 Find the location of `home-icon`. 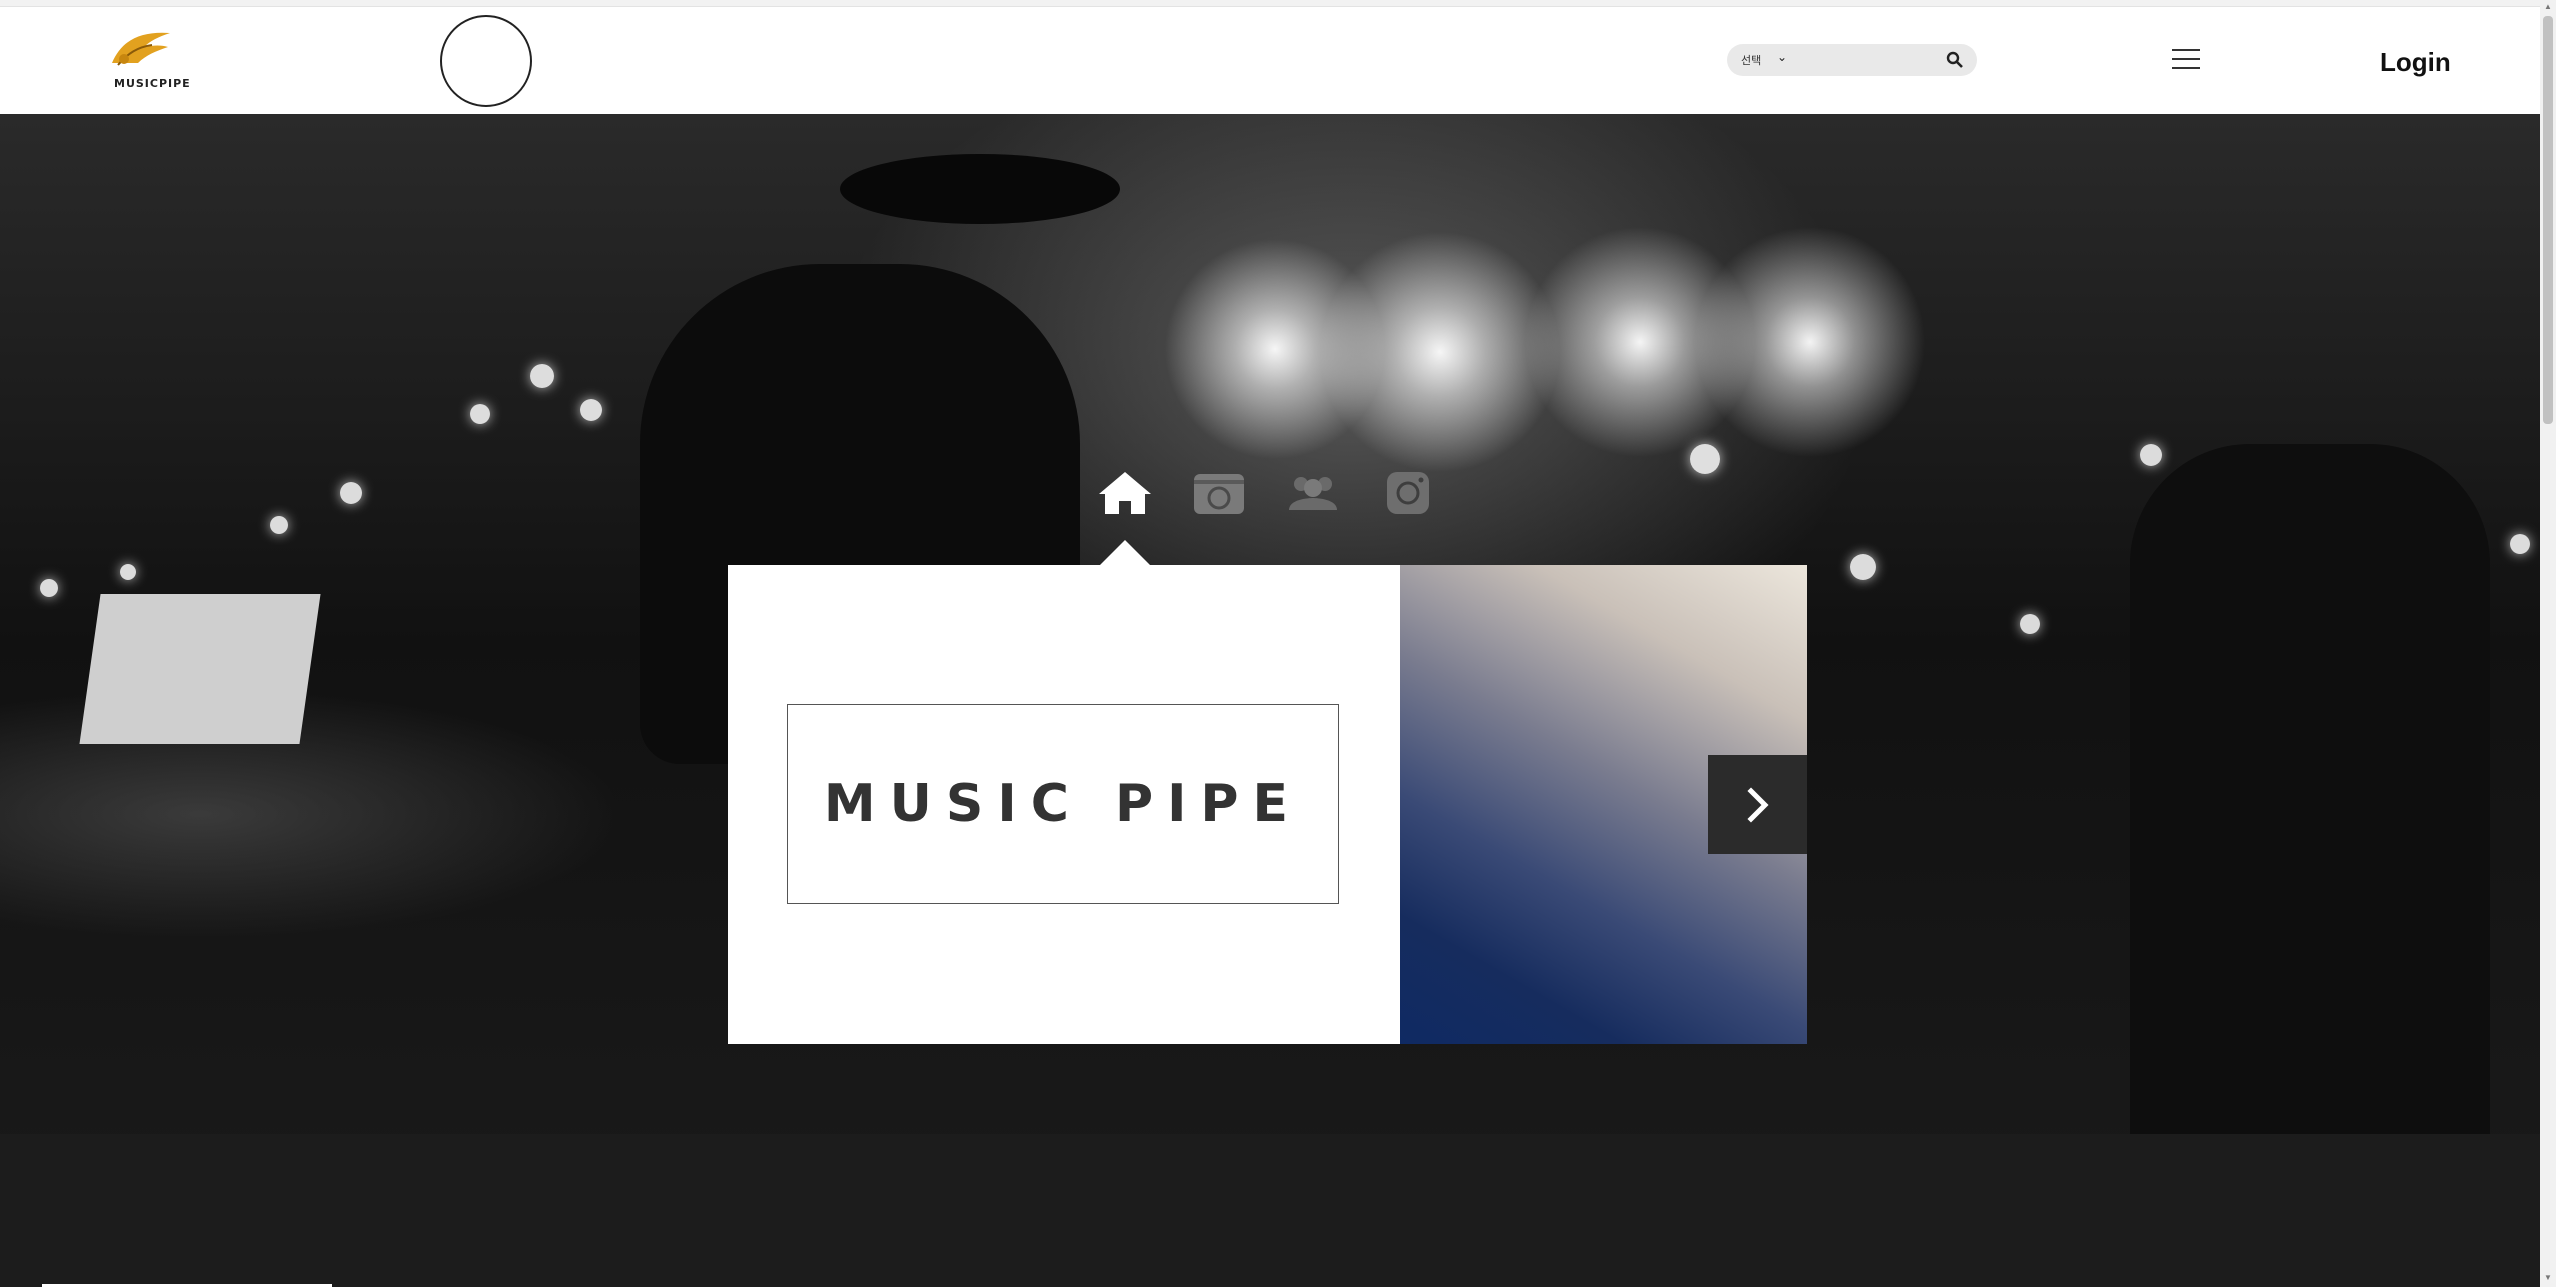

home-icon is located at coordinates (1125, 493).